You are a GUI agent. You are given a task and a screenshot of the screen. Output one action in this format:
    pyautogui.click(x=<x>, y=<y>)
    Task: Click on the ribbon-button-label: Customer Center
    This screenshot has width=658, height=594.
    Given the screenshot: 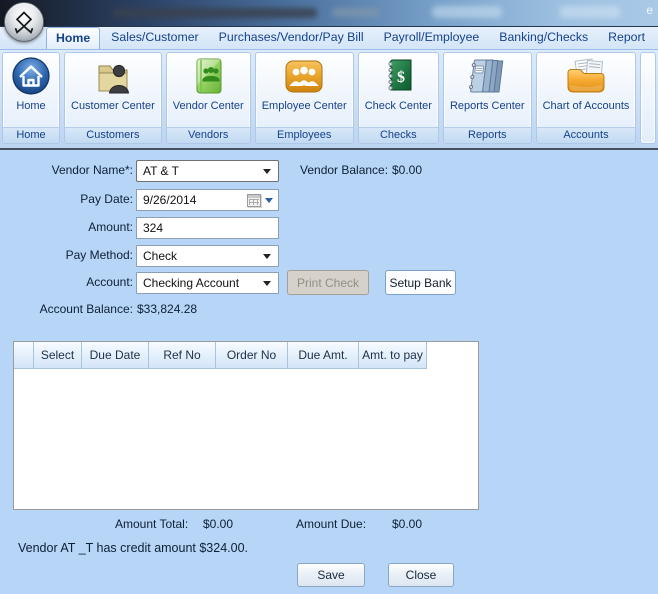 What is the action you would take?
    pyautogui.click(x=113, y=107)
    